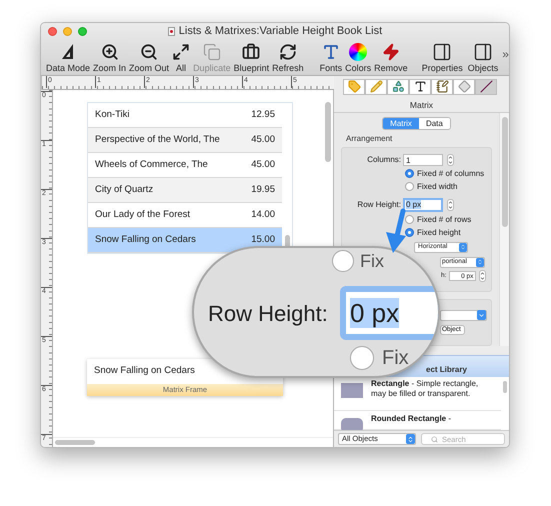 The image size is (551, 506). Describe the element at coordinates (444, 220) in the screenshot. I see `radio-label: Fixed # of rows` at that location.